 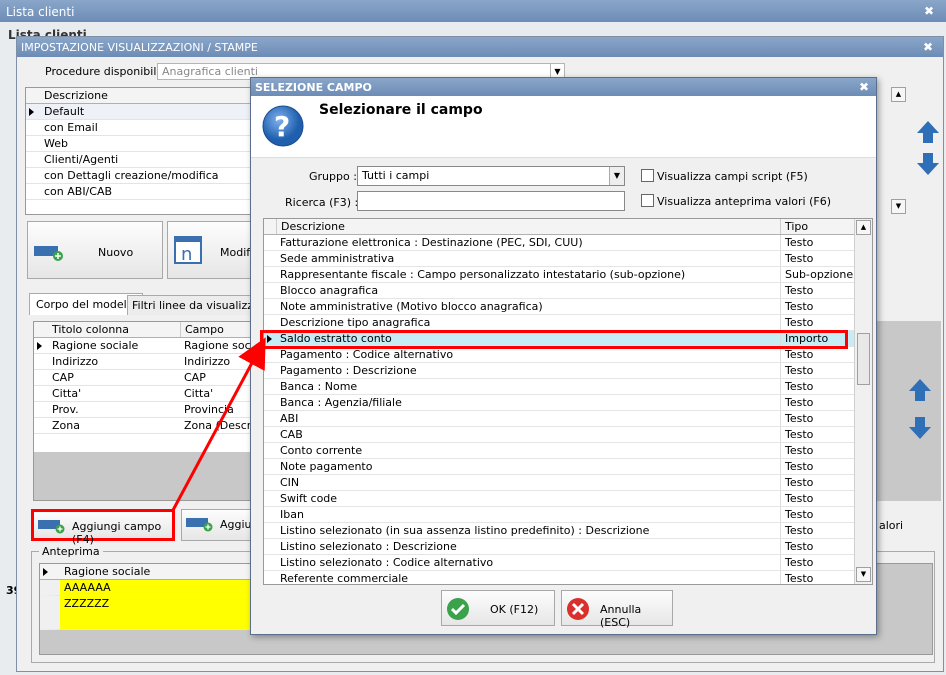 I want to click on move-down-icon, so click(x=928, y=164).